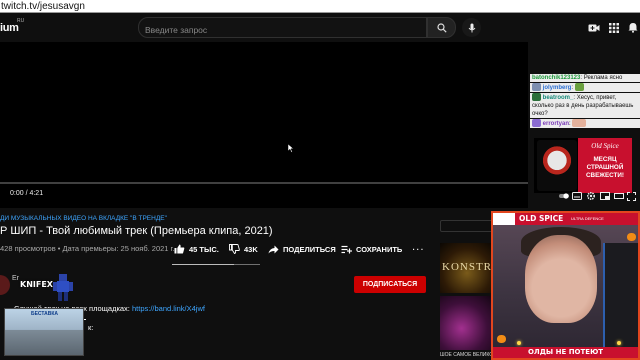 This screenshot has height=360, width=640. I want to click on fullscreen-icon, so click(631, 196).